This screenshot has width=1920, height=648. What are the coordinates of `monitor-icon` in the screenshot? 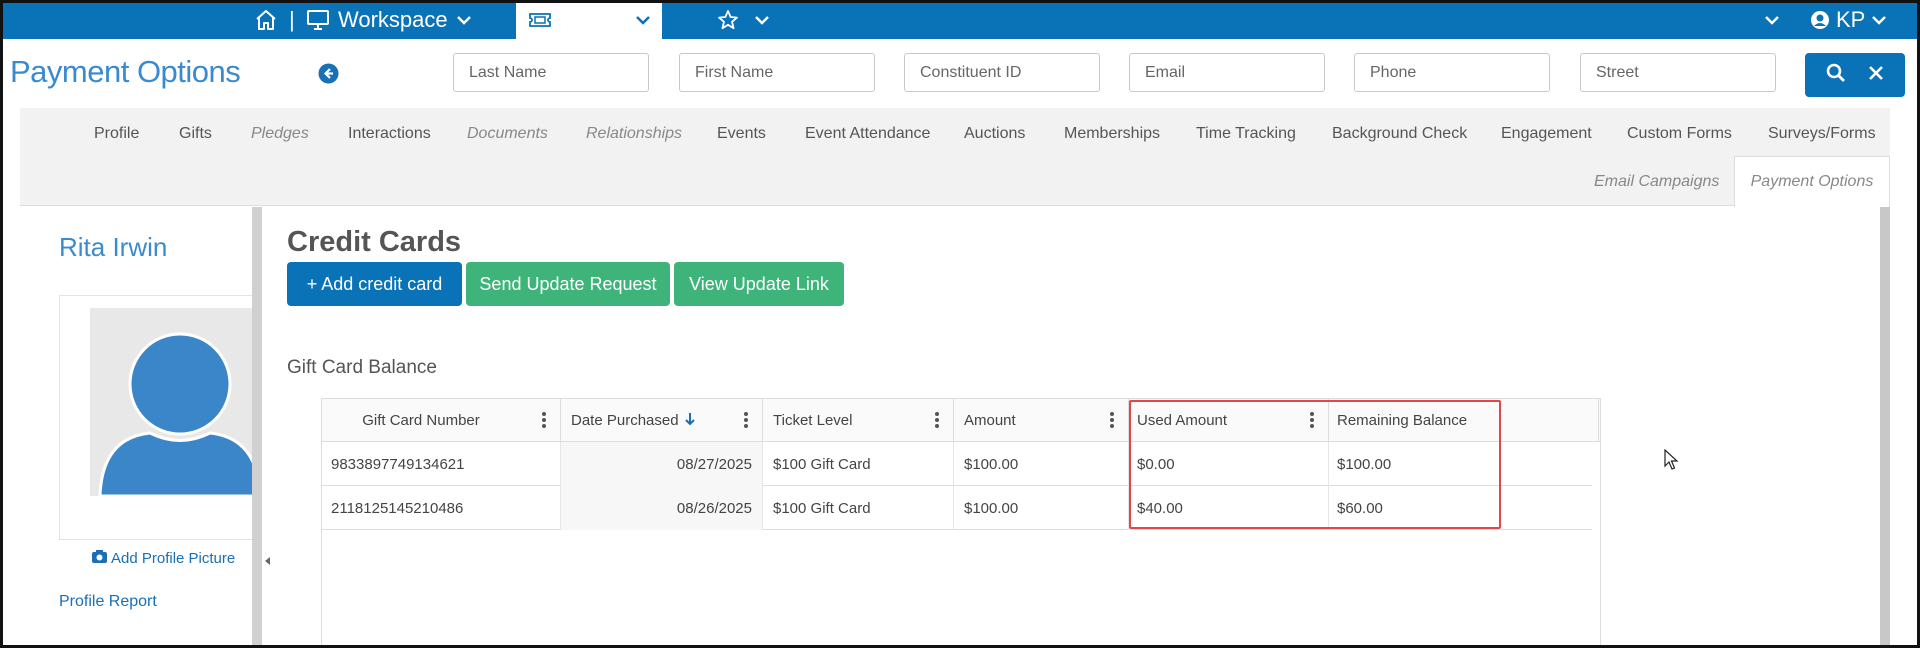 It's located at (318, 20).